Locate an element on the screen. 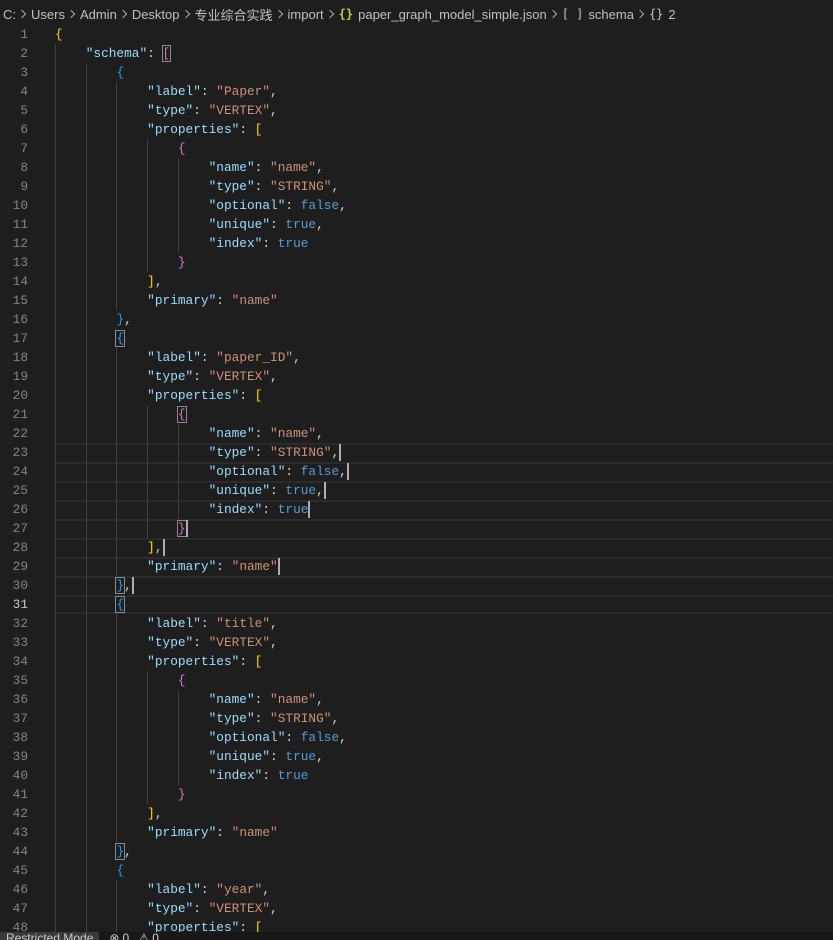  editor-line: 29 "primary": "name" is located at coordinates (416, 566).